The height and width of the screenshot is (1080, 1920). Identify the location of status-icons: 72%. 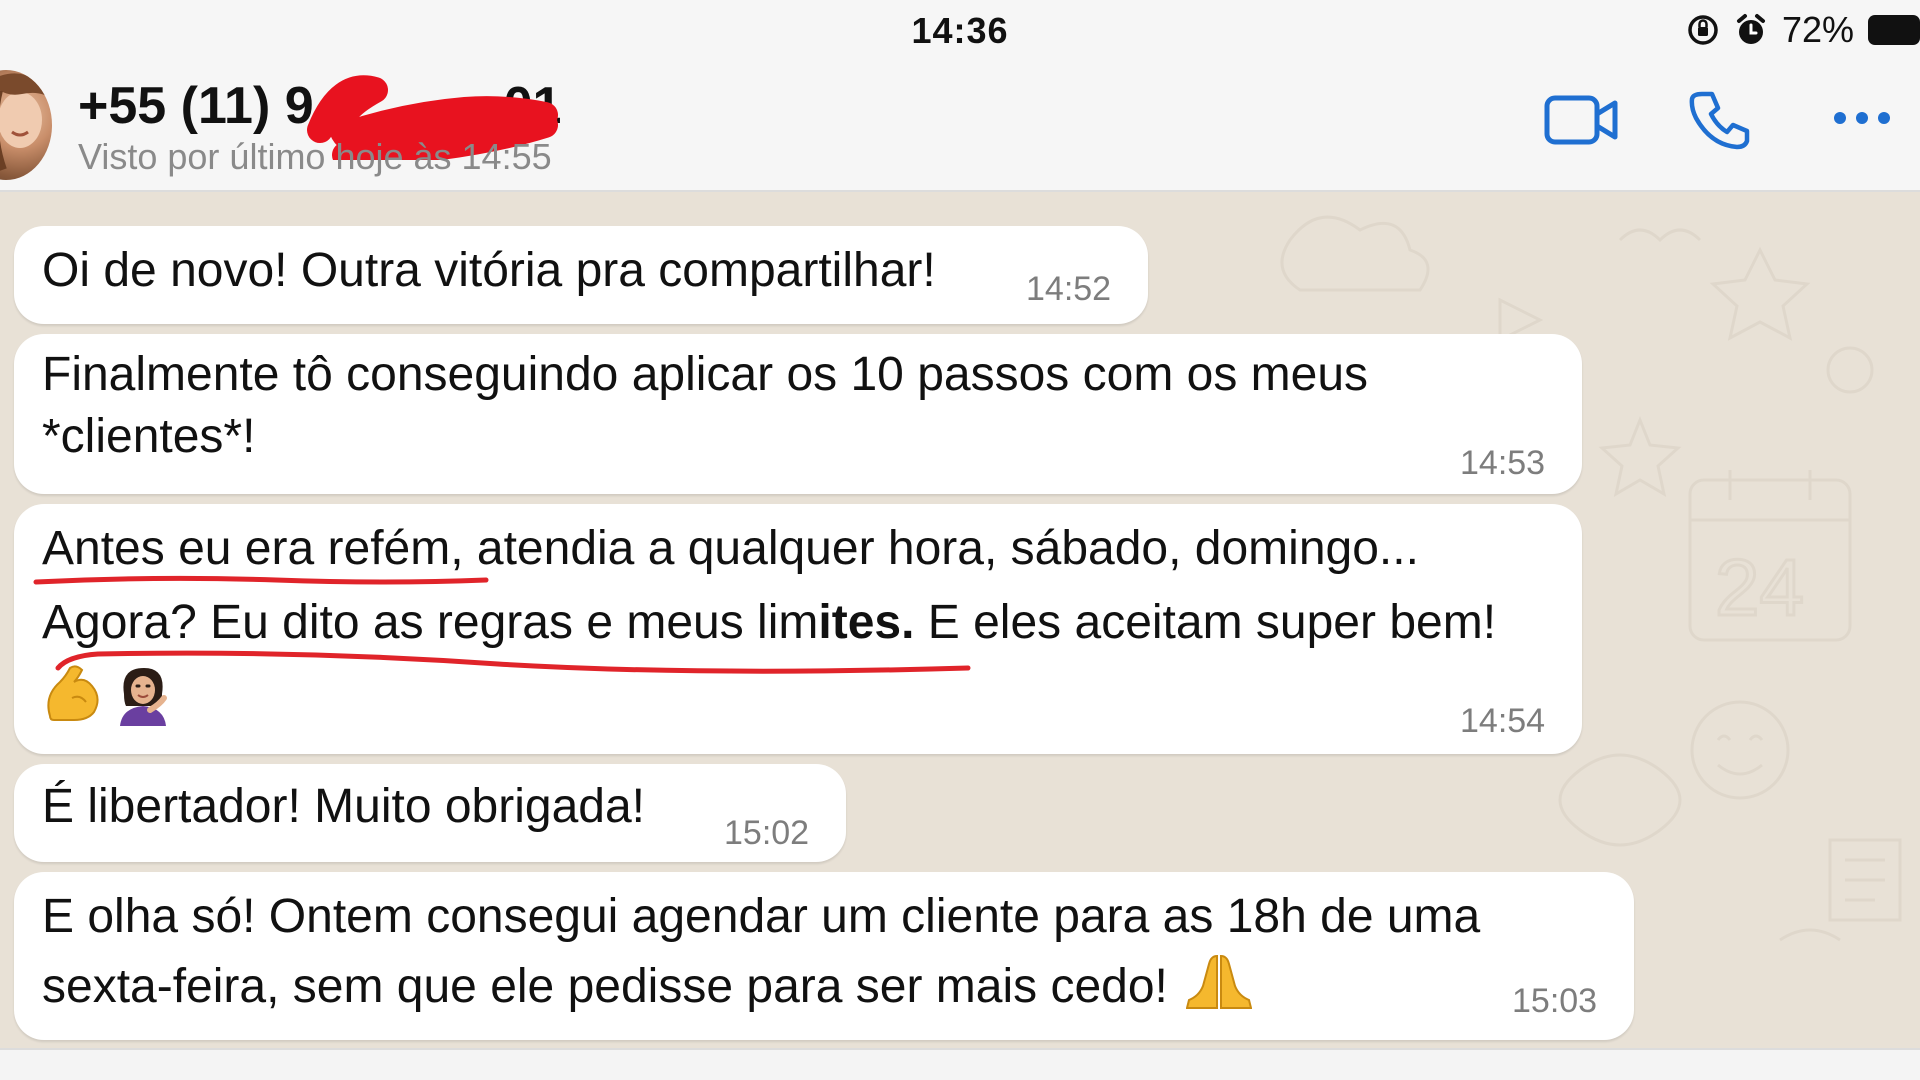
(1803, 30).